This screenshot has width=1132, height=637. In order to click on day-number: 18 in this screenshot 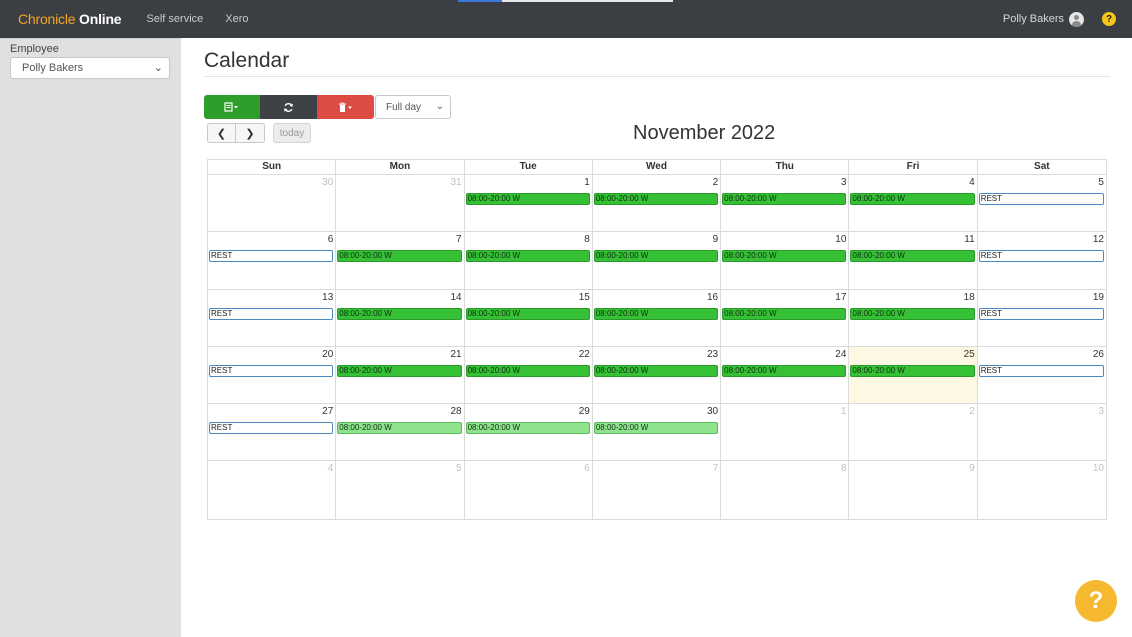, I will do `click(969, 297)`.